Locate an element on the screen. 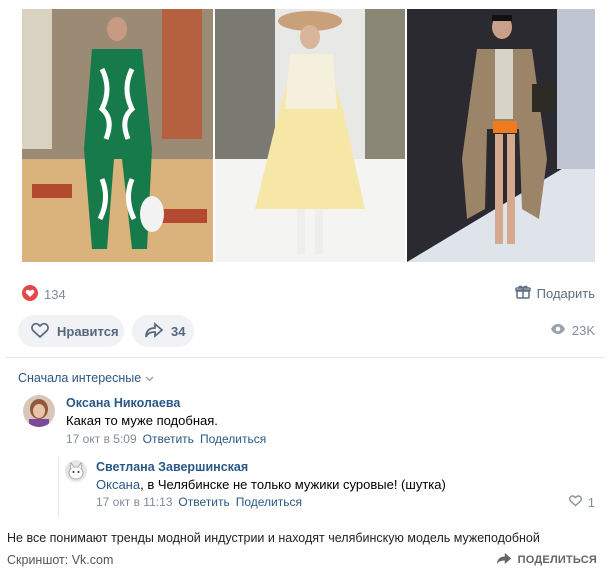 Image resolution: width=609 pixels, height=570 pixels. comment-time: 17 окт в 5:09 is located at coordinates (101, 439).